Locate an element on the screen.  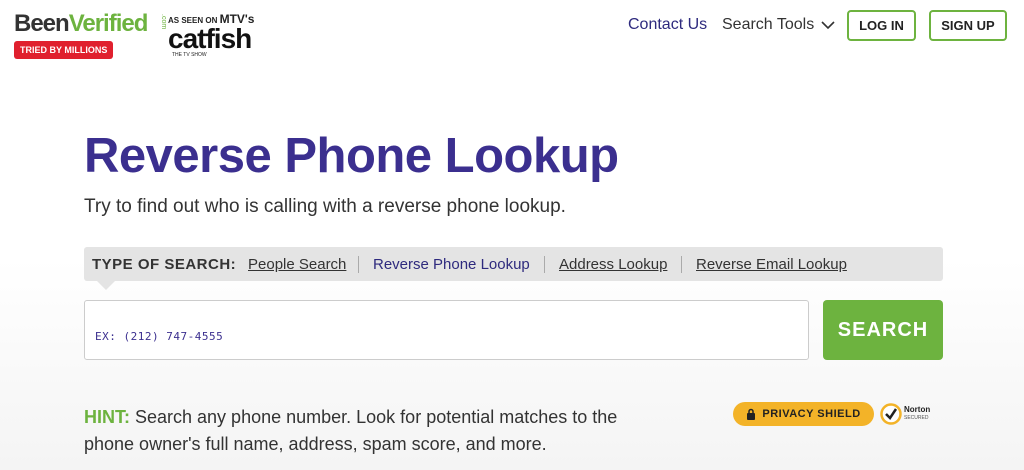
norton-label: Norton is located at coordinates (917, 409).